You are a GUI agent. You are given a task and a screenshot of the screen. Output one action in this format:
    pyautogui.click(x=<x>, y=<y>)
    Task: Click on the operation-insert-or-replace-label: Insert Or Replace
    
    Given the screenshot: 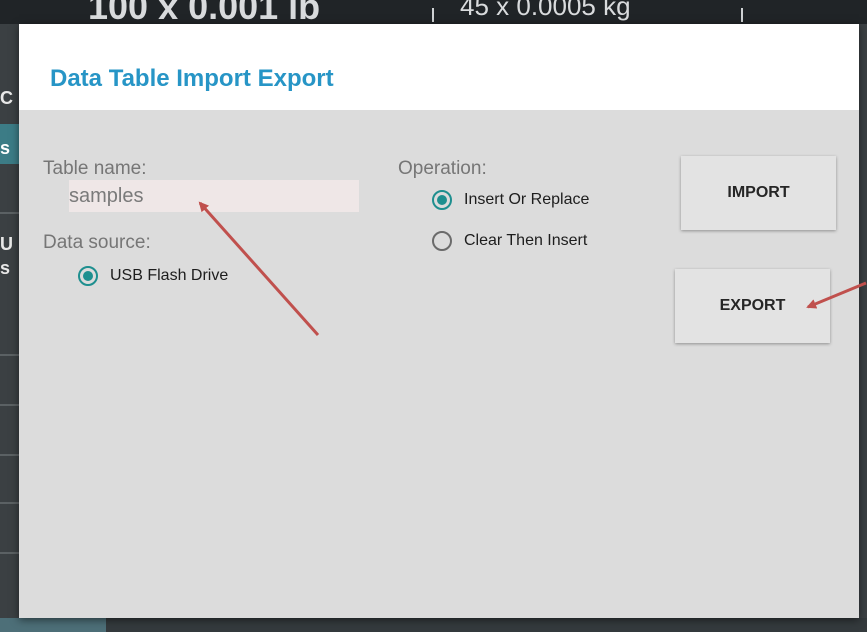 What is the action you would take?
    pyautogui.click(x=527, y=199)
    